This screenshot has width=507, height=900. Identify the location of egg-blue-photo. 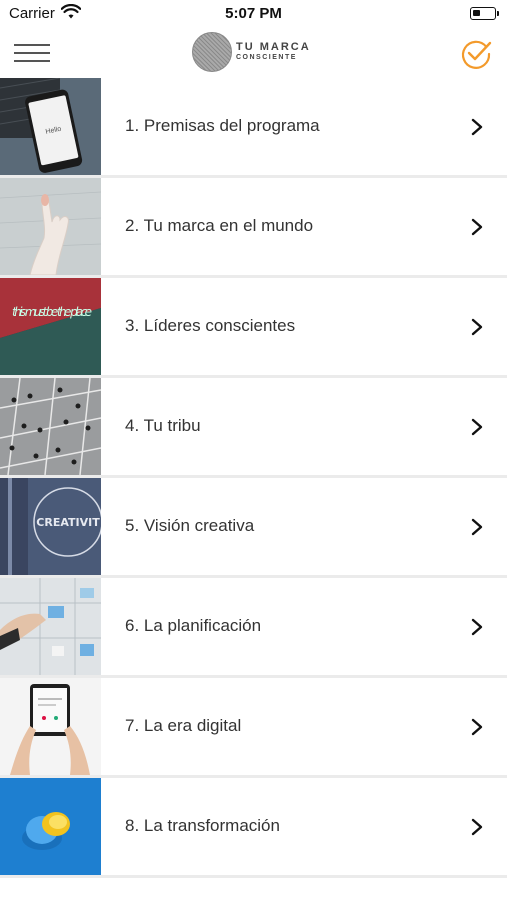
(50, 826).